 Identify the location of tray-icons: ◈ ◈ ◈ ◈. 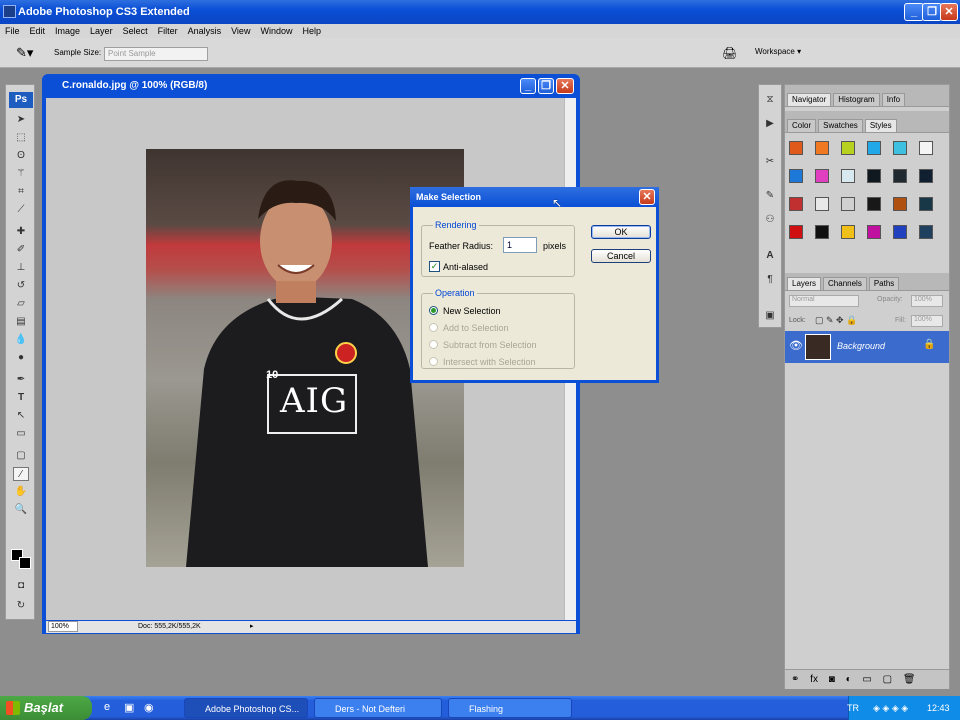
(890, 708).